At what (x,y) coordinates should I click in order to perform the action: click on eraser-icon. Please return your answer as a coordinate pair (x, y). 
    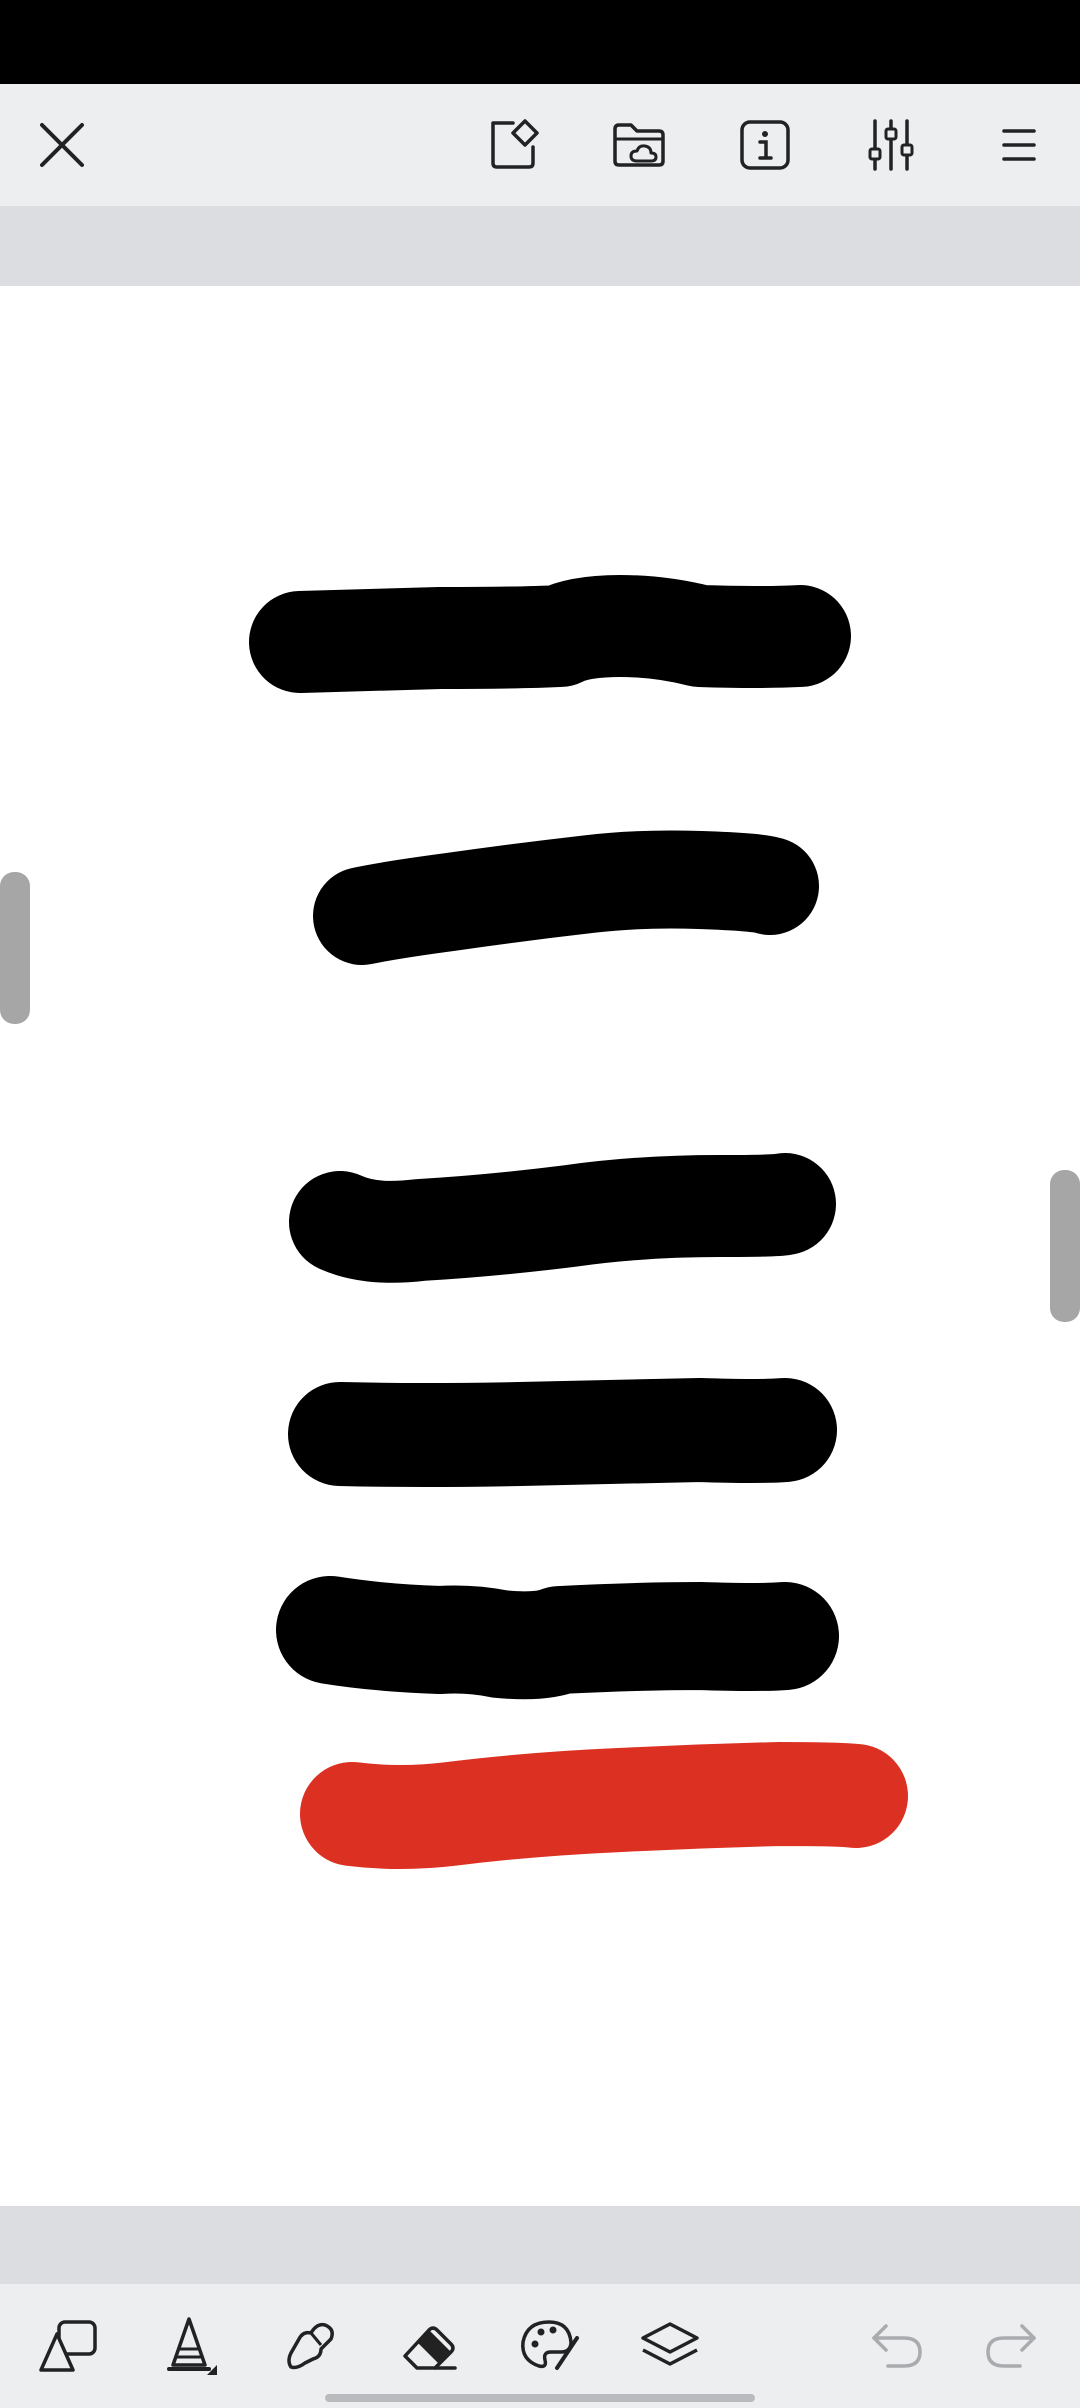
    Looking at the image, I should click on (430, 2348).